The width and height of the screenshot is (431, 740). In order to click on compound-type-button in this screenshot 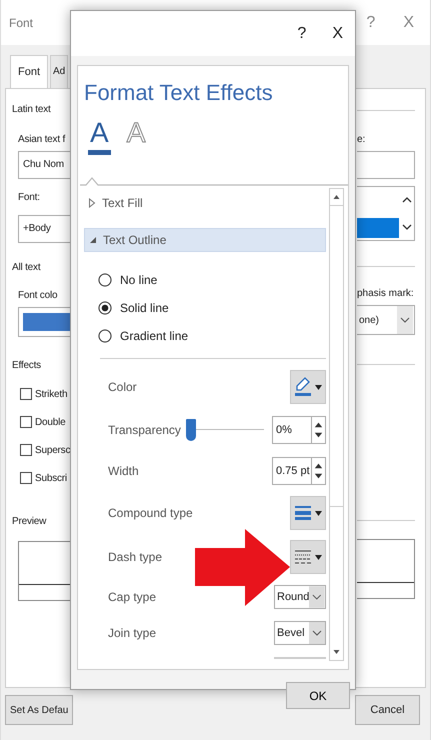, I will do `click(308, 513)`.